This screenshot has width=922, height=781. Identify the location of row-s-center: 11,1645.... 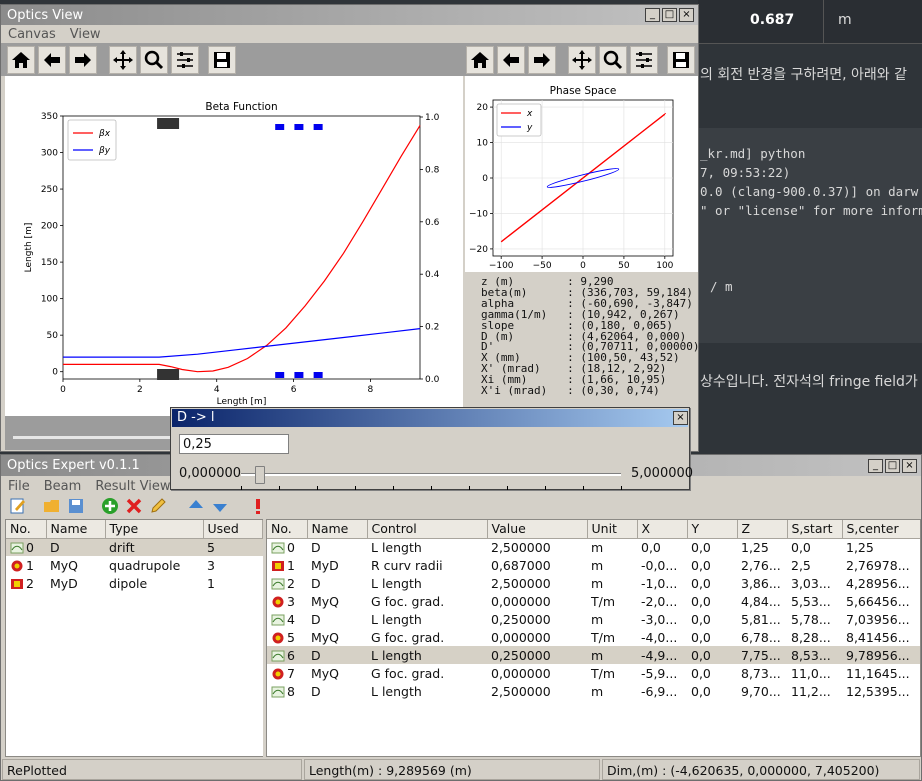
(878, 673).